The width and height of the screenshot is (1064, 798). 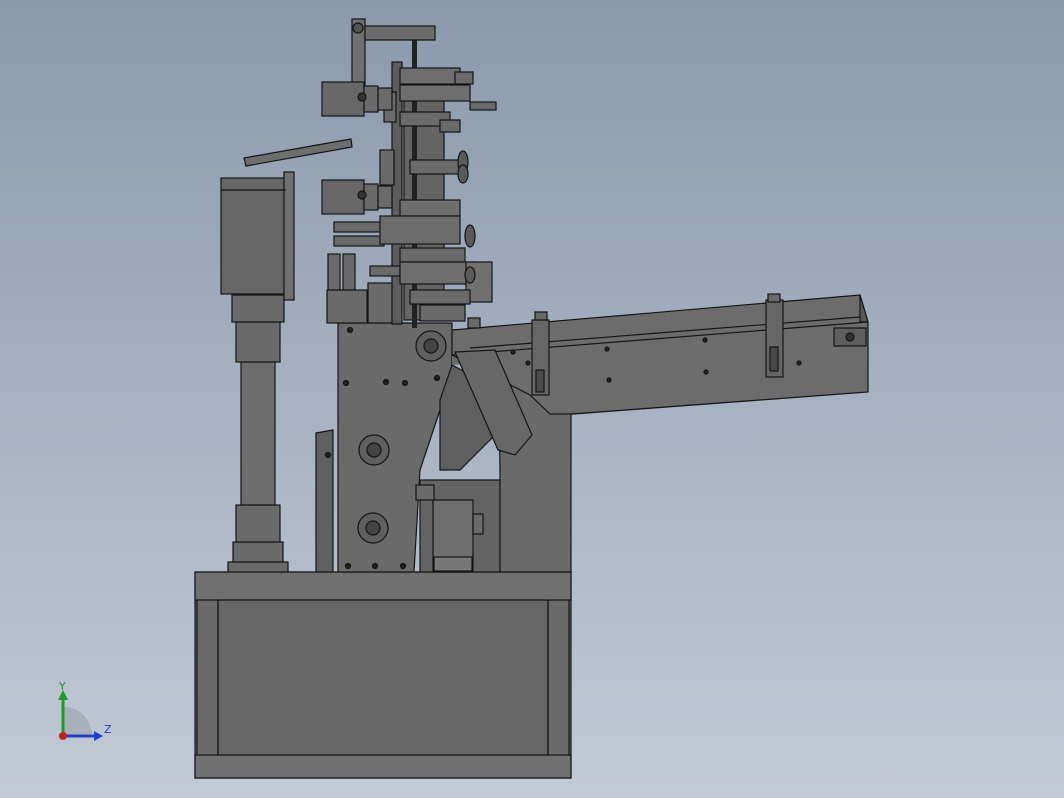 What do you see at coordinates (108, 729) in the screenshot?
I see `triad-z-label: Z` at bounding box center [108, 729].